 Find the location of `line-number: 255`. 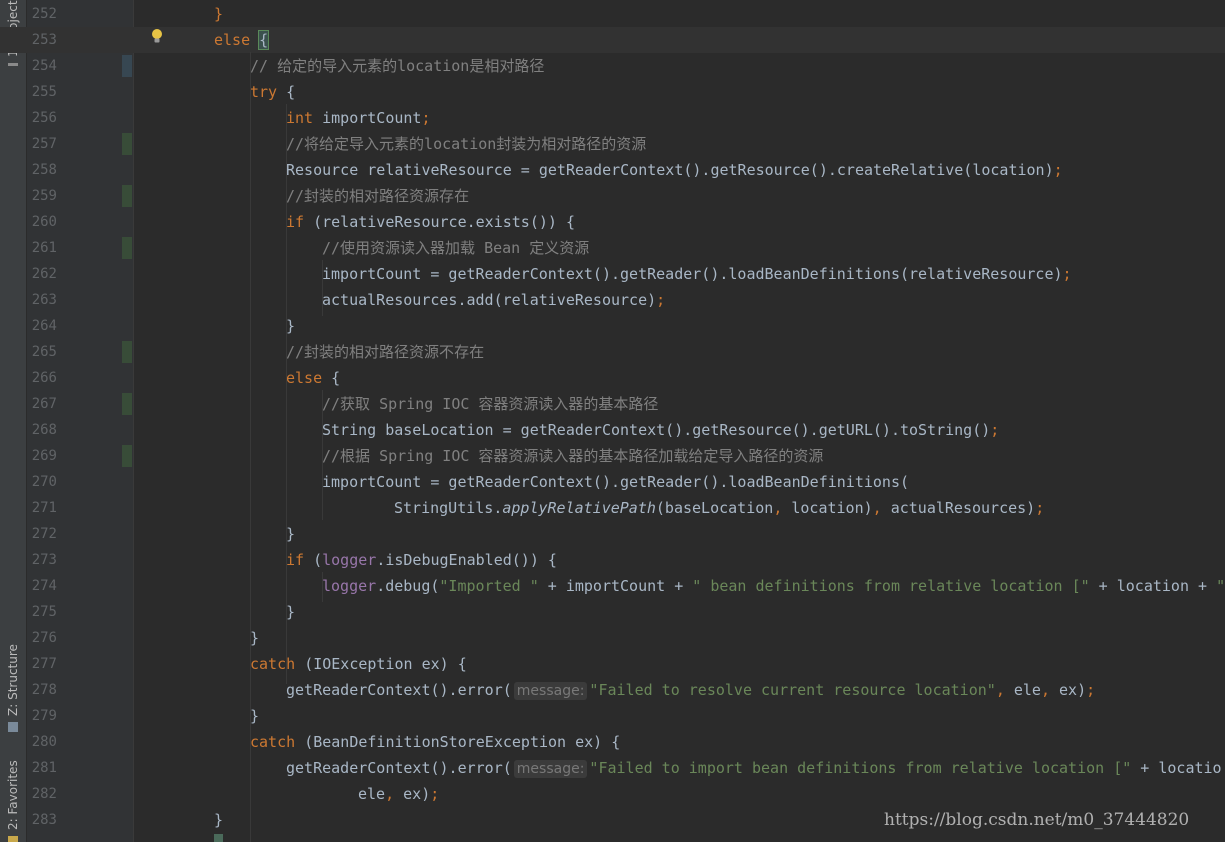

line-number: 255 is located at coordinates (44, 92).